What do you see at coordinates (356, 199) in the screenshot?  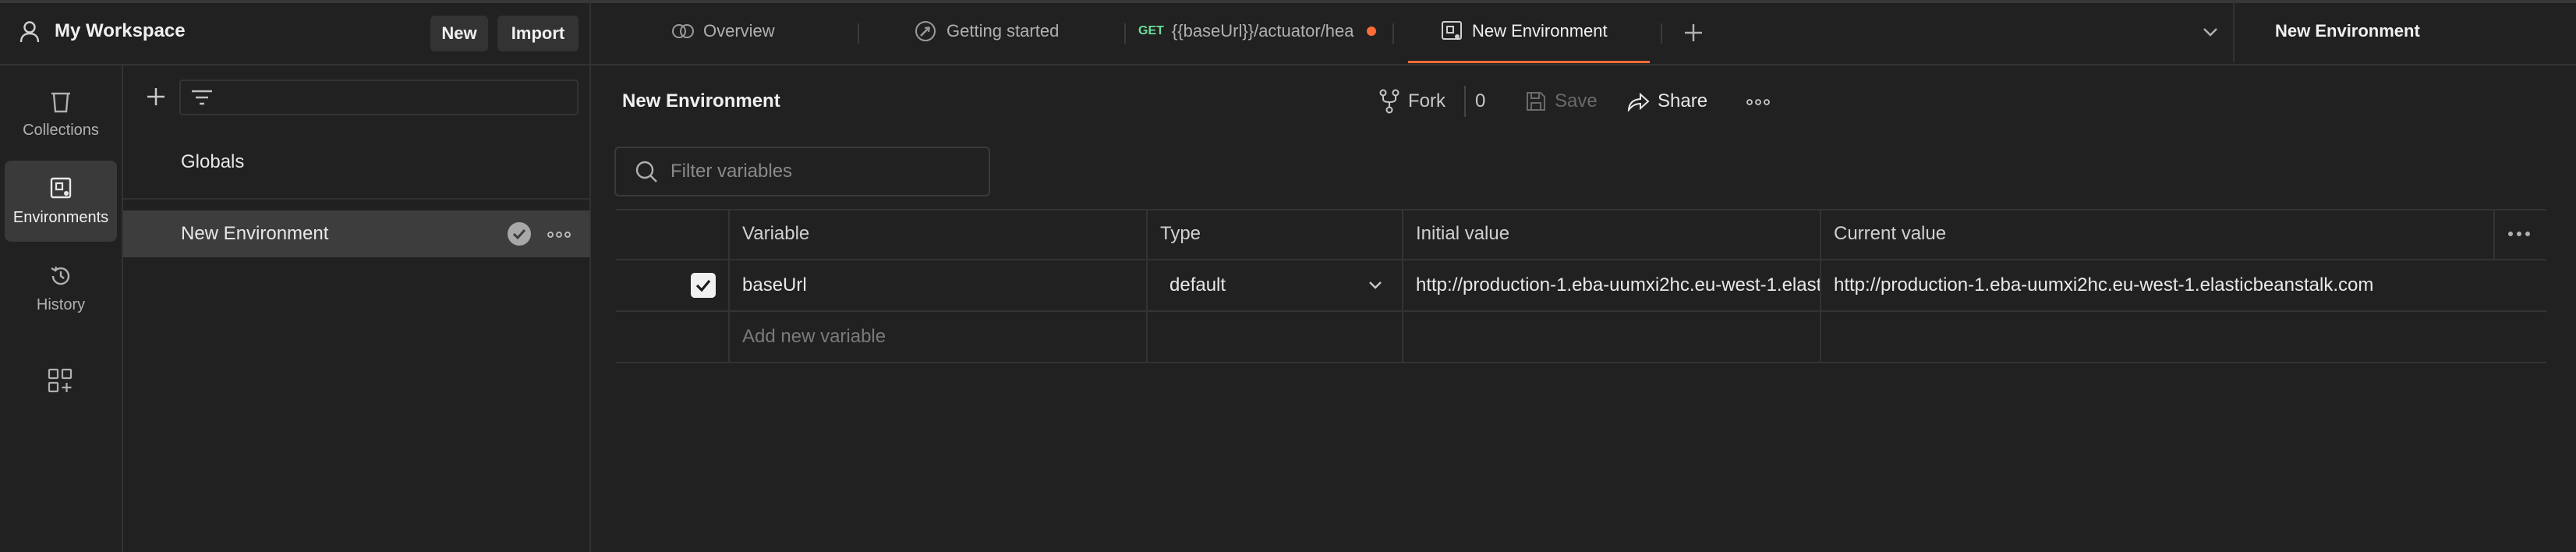 I see `sidebar-divider` at bounding box center [356, 199].